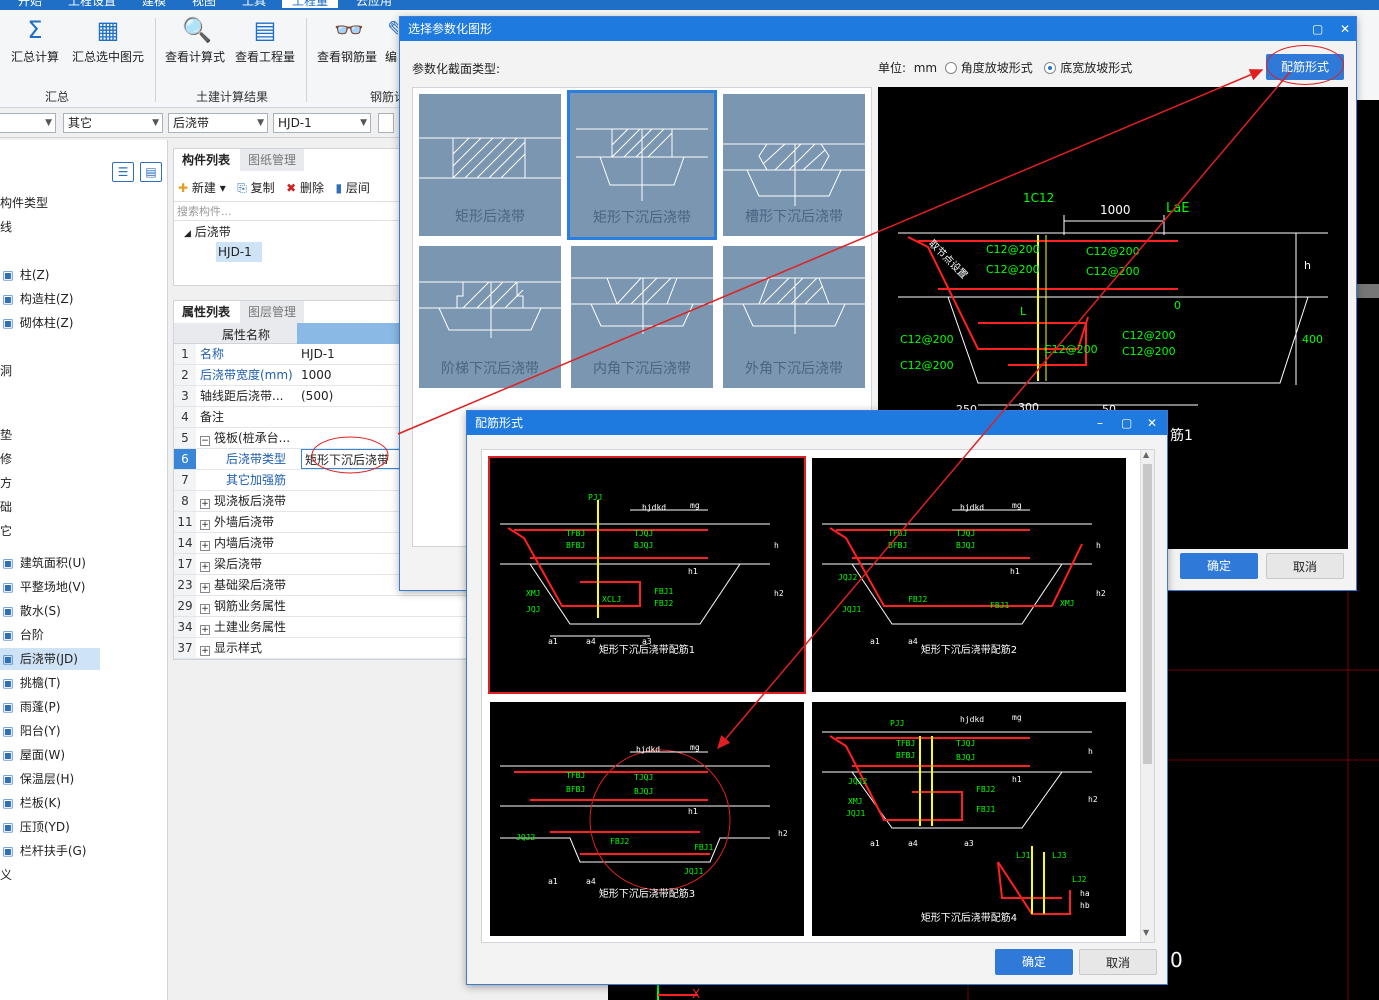 Image resolution: width=1379 pixels, height=1000 pixels. Describe the element at coordinates (24, 203) in the screenshot. I see `nav-item-label: 构件类型` at that location.